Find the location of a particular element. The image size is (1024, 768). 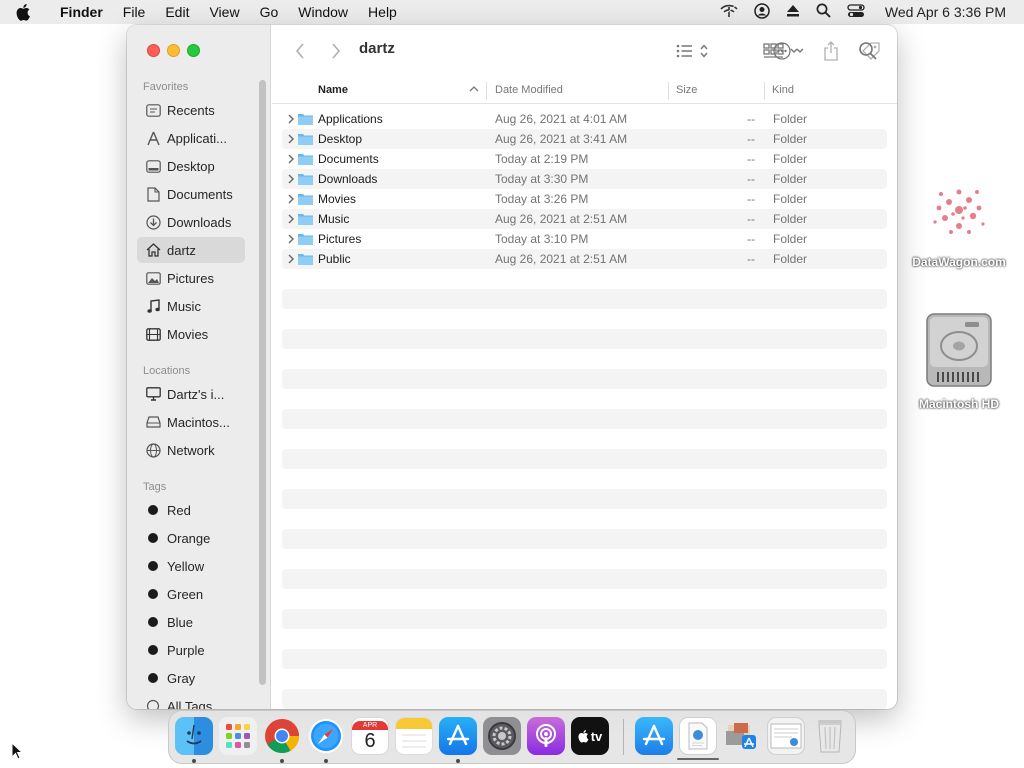

eject-icon is located at coordinates (793, 12).